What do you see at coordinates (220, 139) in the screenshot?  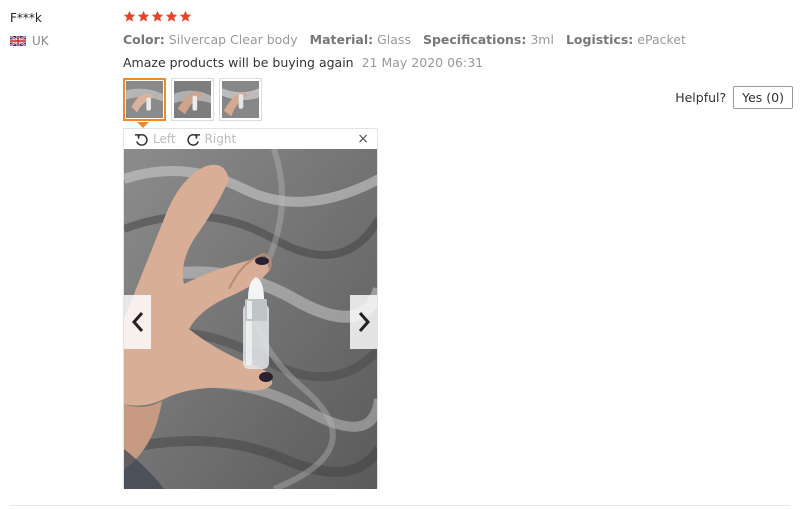 I see `rotate-right-label: Right` at bounding box center [220, 139].